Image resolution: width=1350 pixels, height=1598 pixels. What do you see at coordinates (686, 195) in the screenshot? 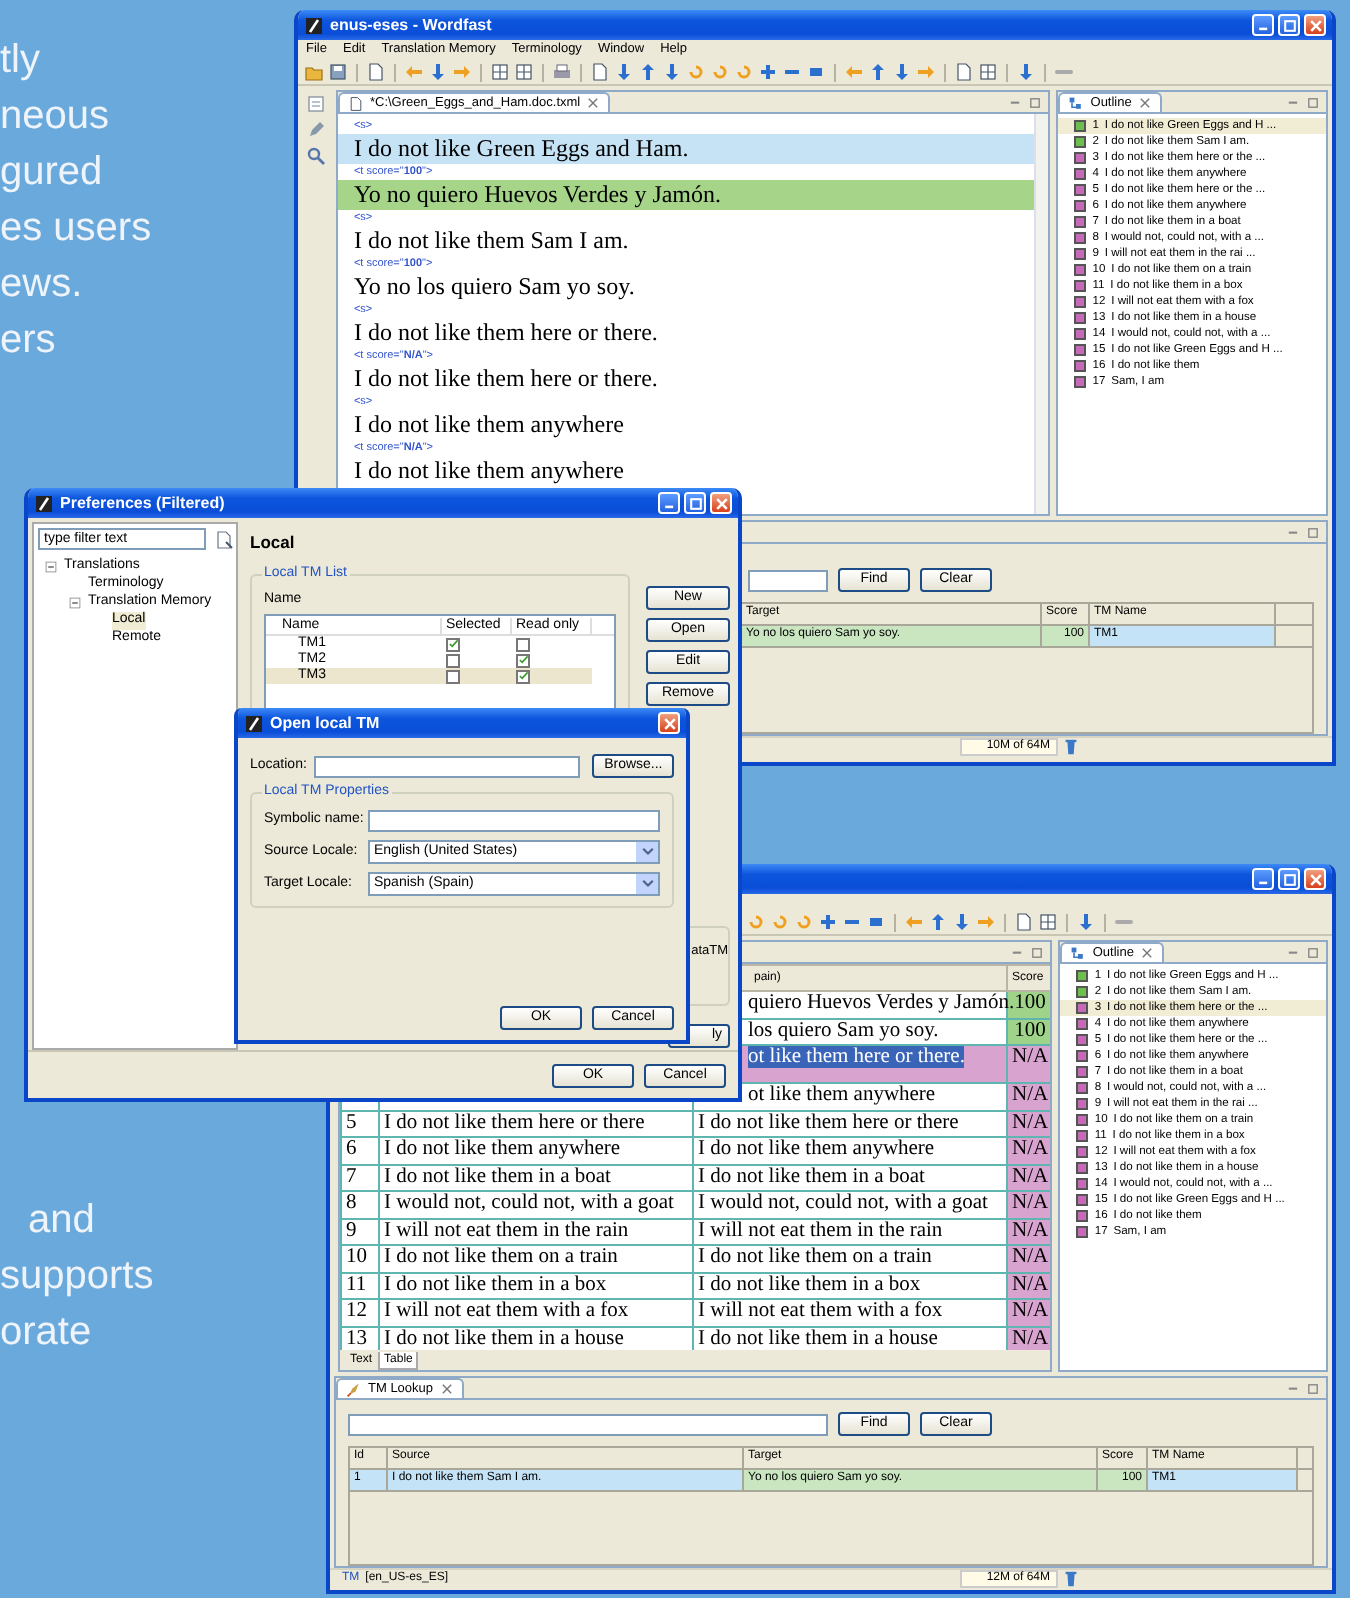
I see `segment-text: Yo no quiero Huevos Verdes y Jamón.` at bounding box center [686, 195].